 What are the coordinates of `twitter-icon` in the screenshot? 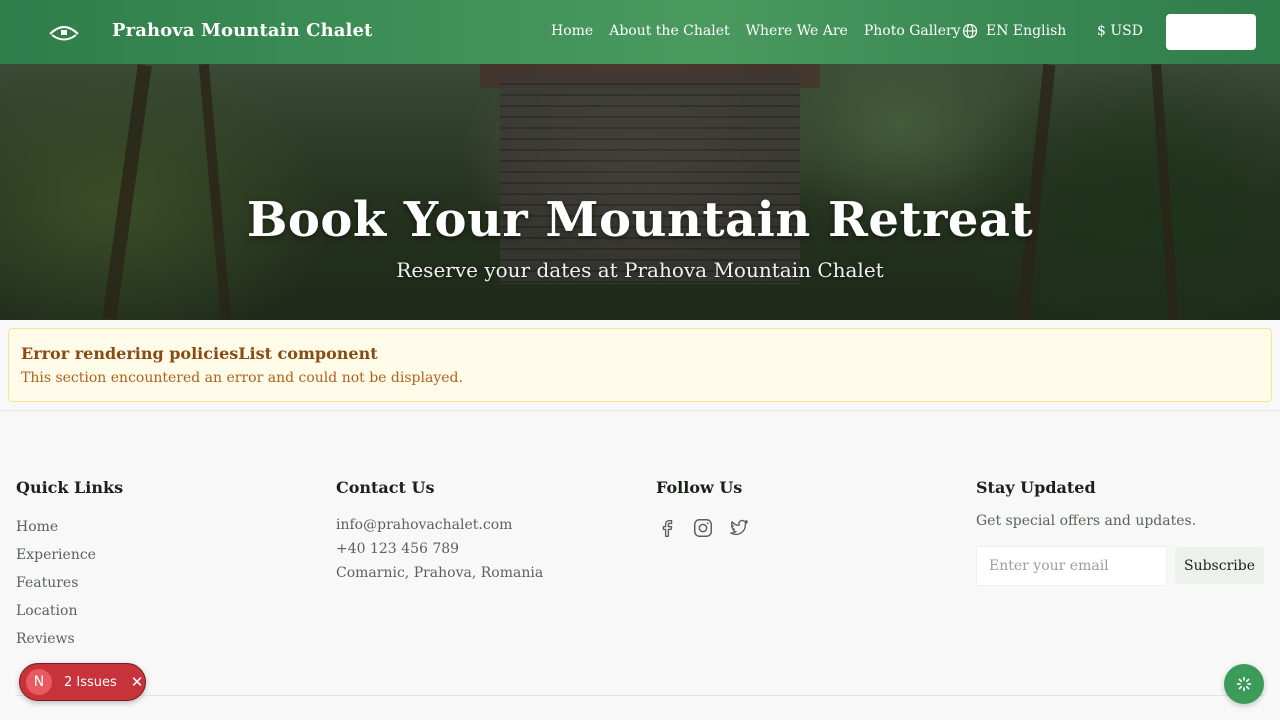 It's located at (739, 528).